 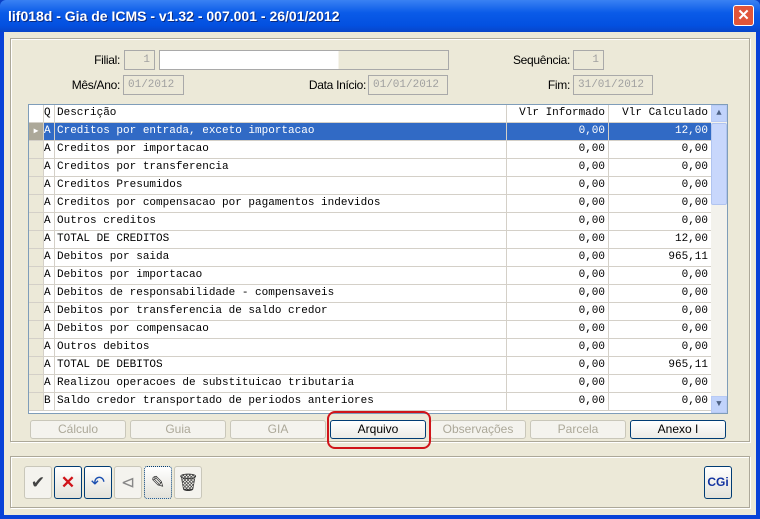 I want to click on table-row: A Debitos por saida 0,00 965,11, so click(x=370, y=258).